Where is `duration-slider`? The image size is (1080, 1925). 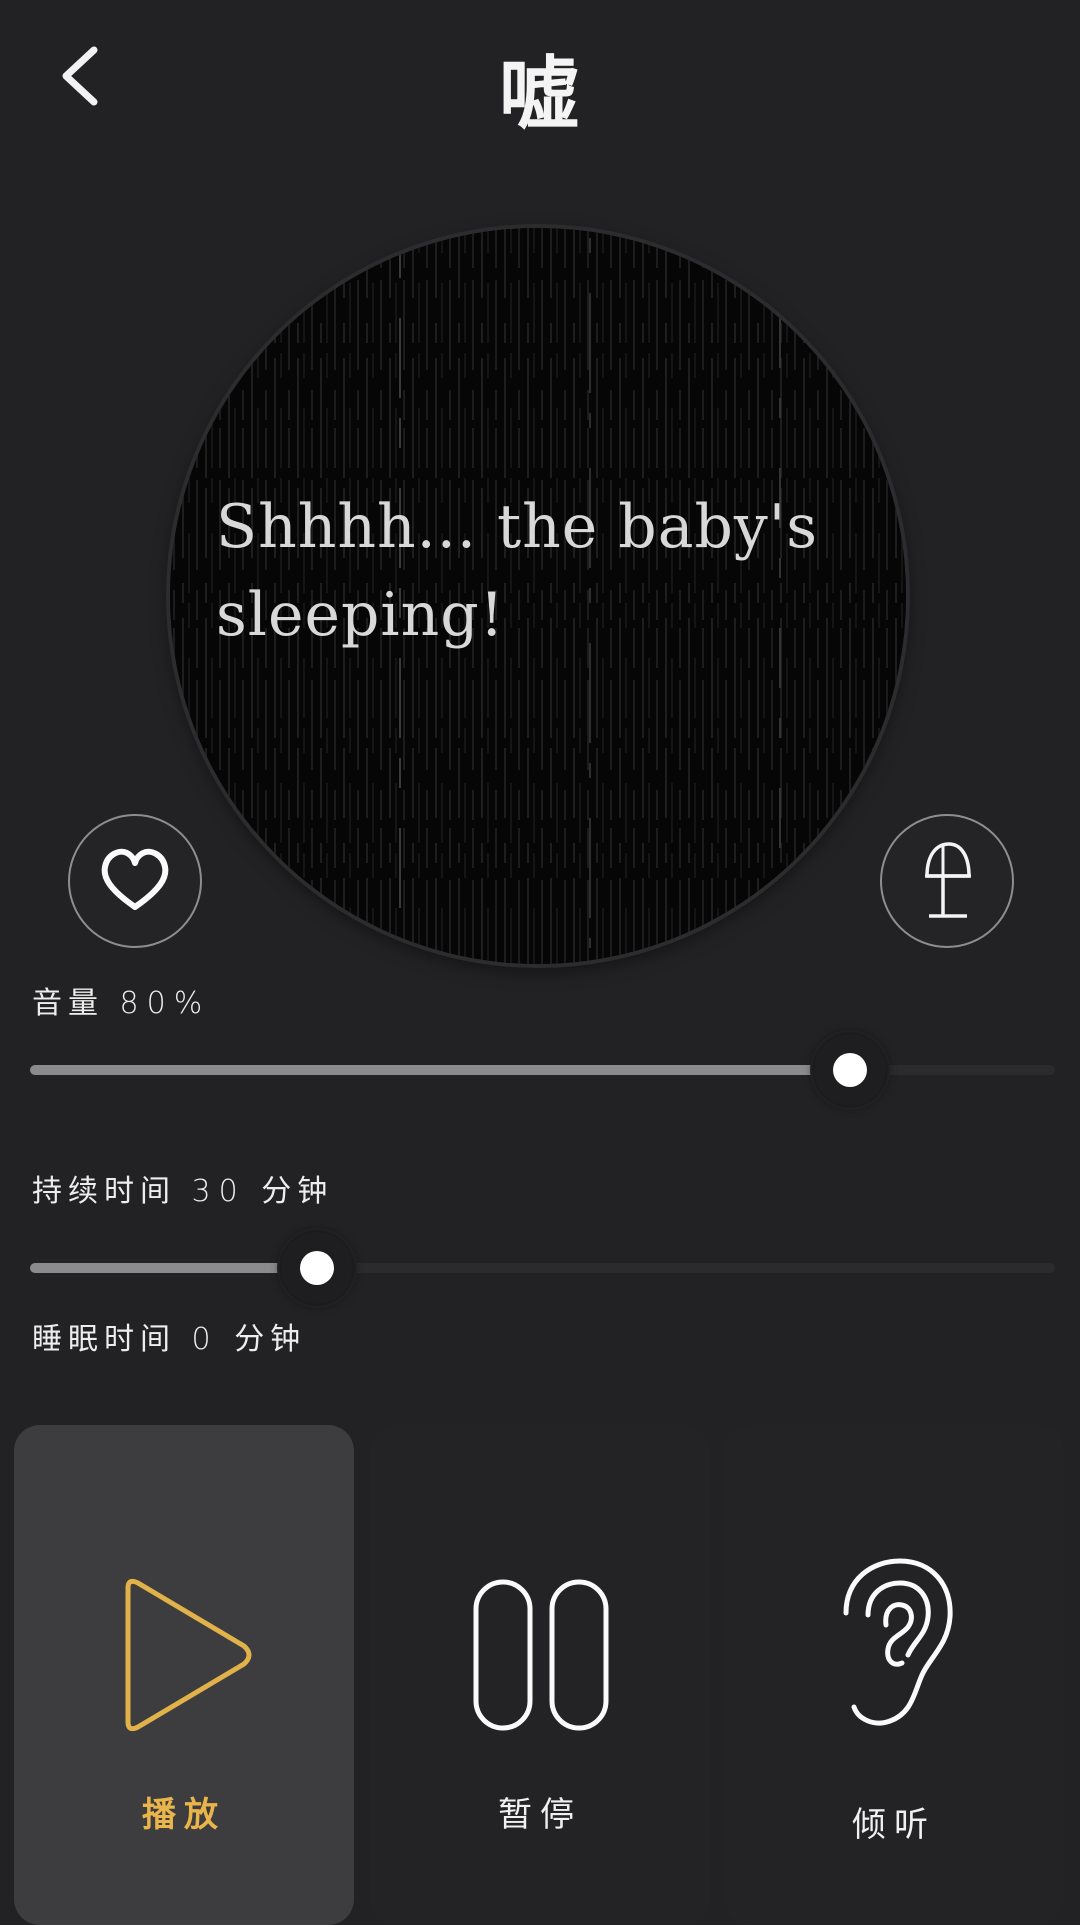
duration-slider is located at coordinates (542, 1268).